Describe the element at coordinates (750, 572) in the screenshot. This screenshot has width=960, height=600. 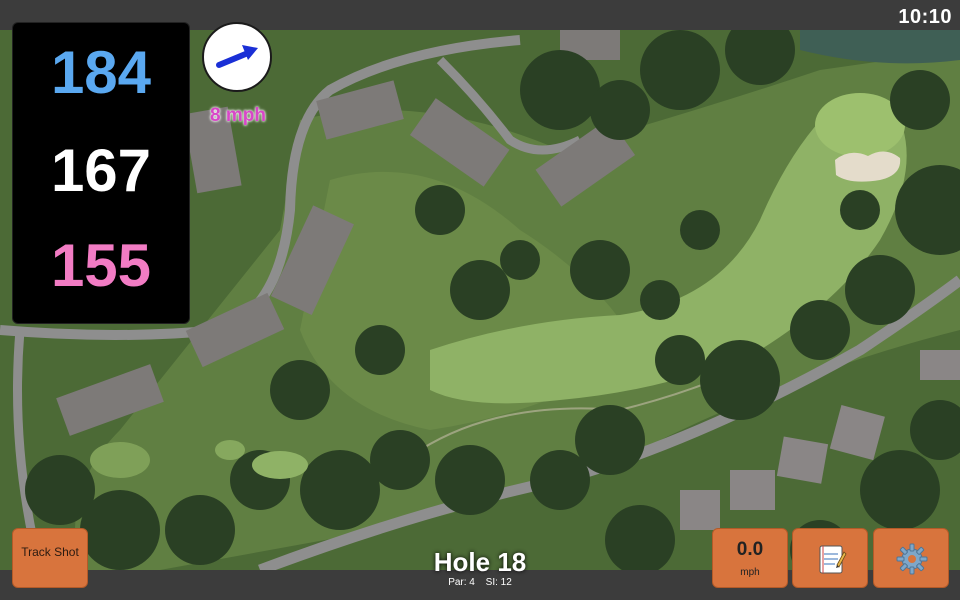
I see `speed-unit: mph` at that location.